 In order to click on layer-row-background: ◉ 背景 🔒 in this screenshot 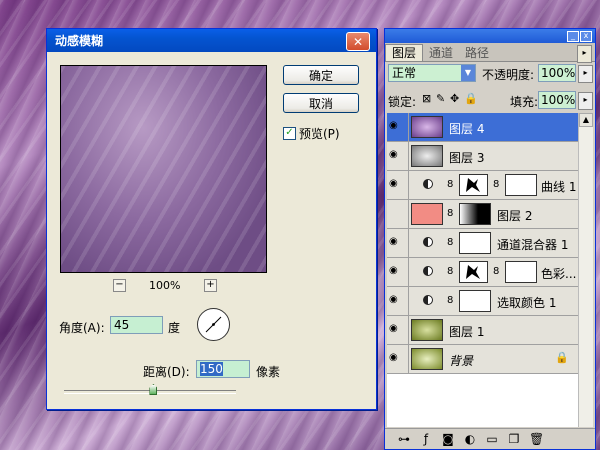, I will do `click(483, 359)`.